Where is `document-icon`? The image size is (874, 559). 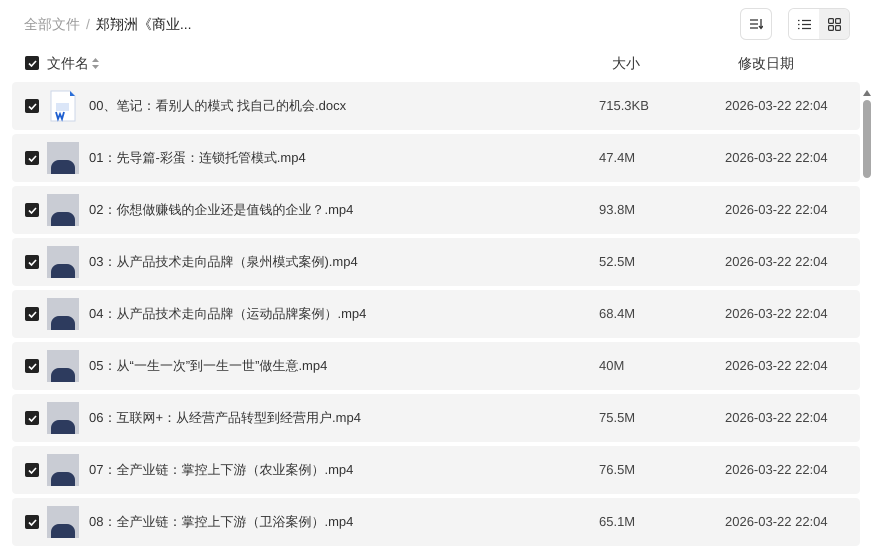
document-icon is located at coordinates (63, 106).